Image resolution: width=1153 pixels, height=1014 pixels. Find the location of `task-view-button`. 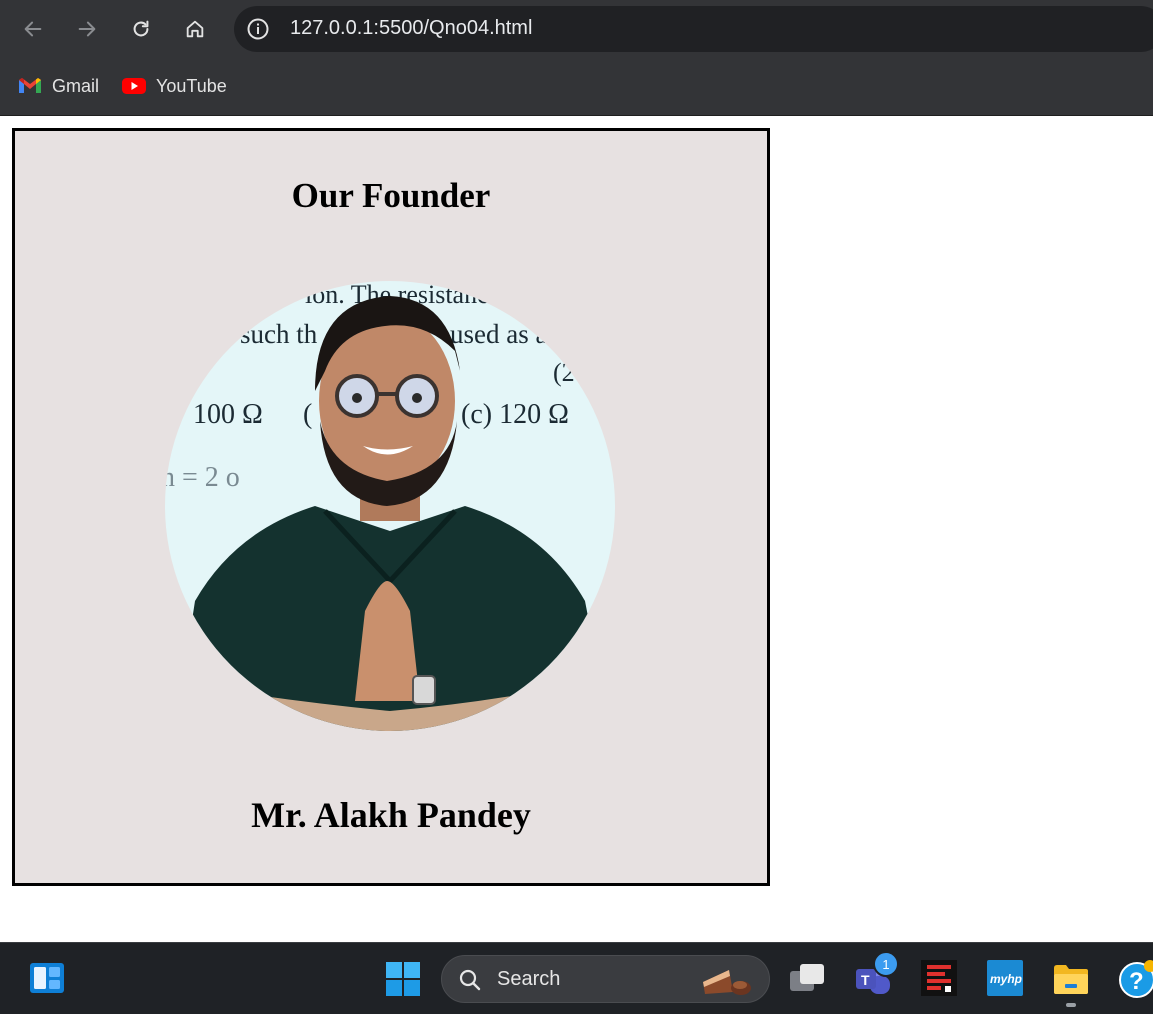

task-view-button is located at coordinates (807, 978).